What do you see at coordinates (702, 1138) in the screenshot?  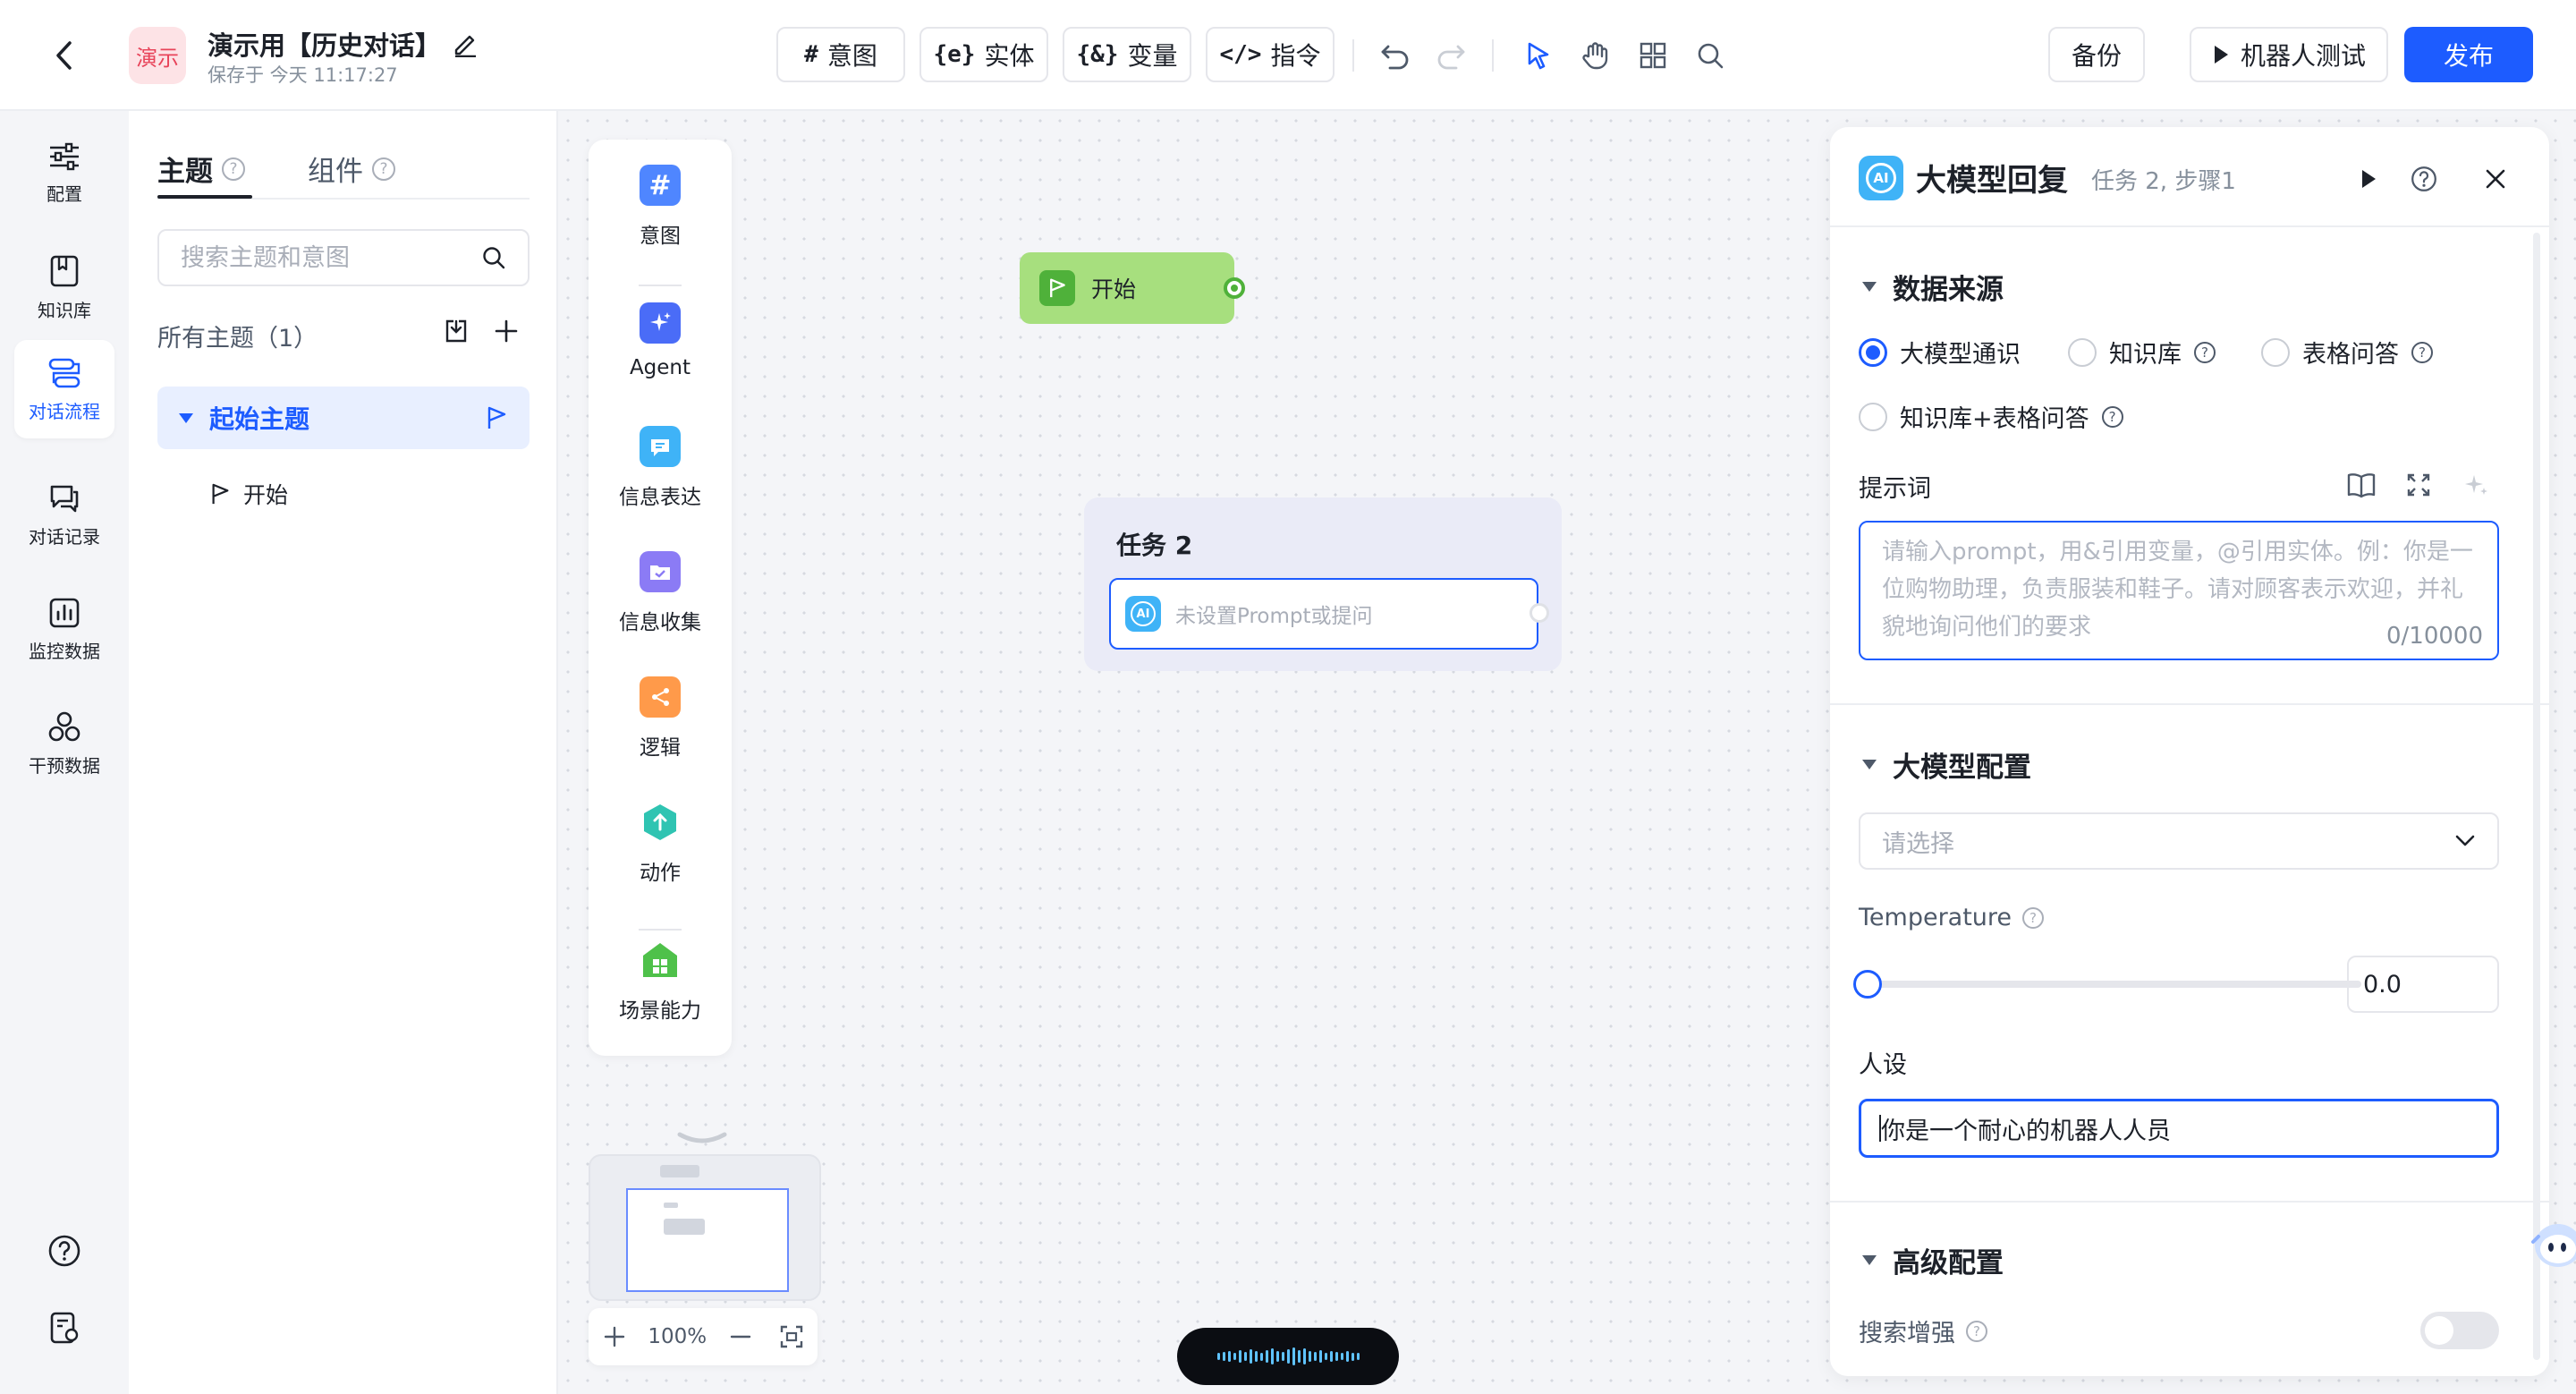 I see `minimap-collapse-icon` at bounding box center [702, 1138].